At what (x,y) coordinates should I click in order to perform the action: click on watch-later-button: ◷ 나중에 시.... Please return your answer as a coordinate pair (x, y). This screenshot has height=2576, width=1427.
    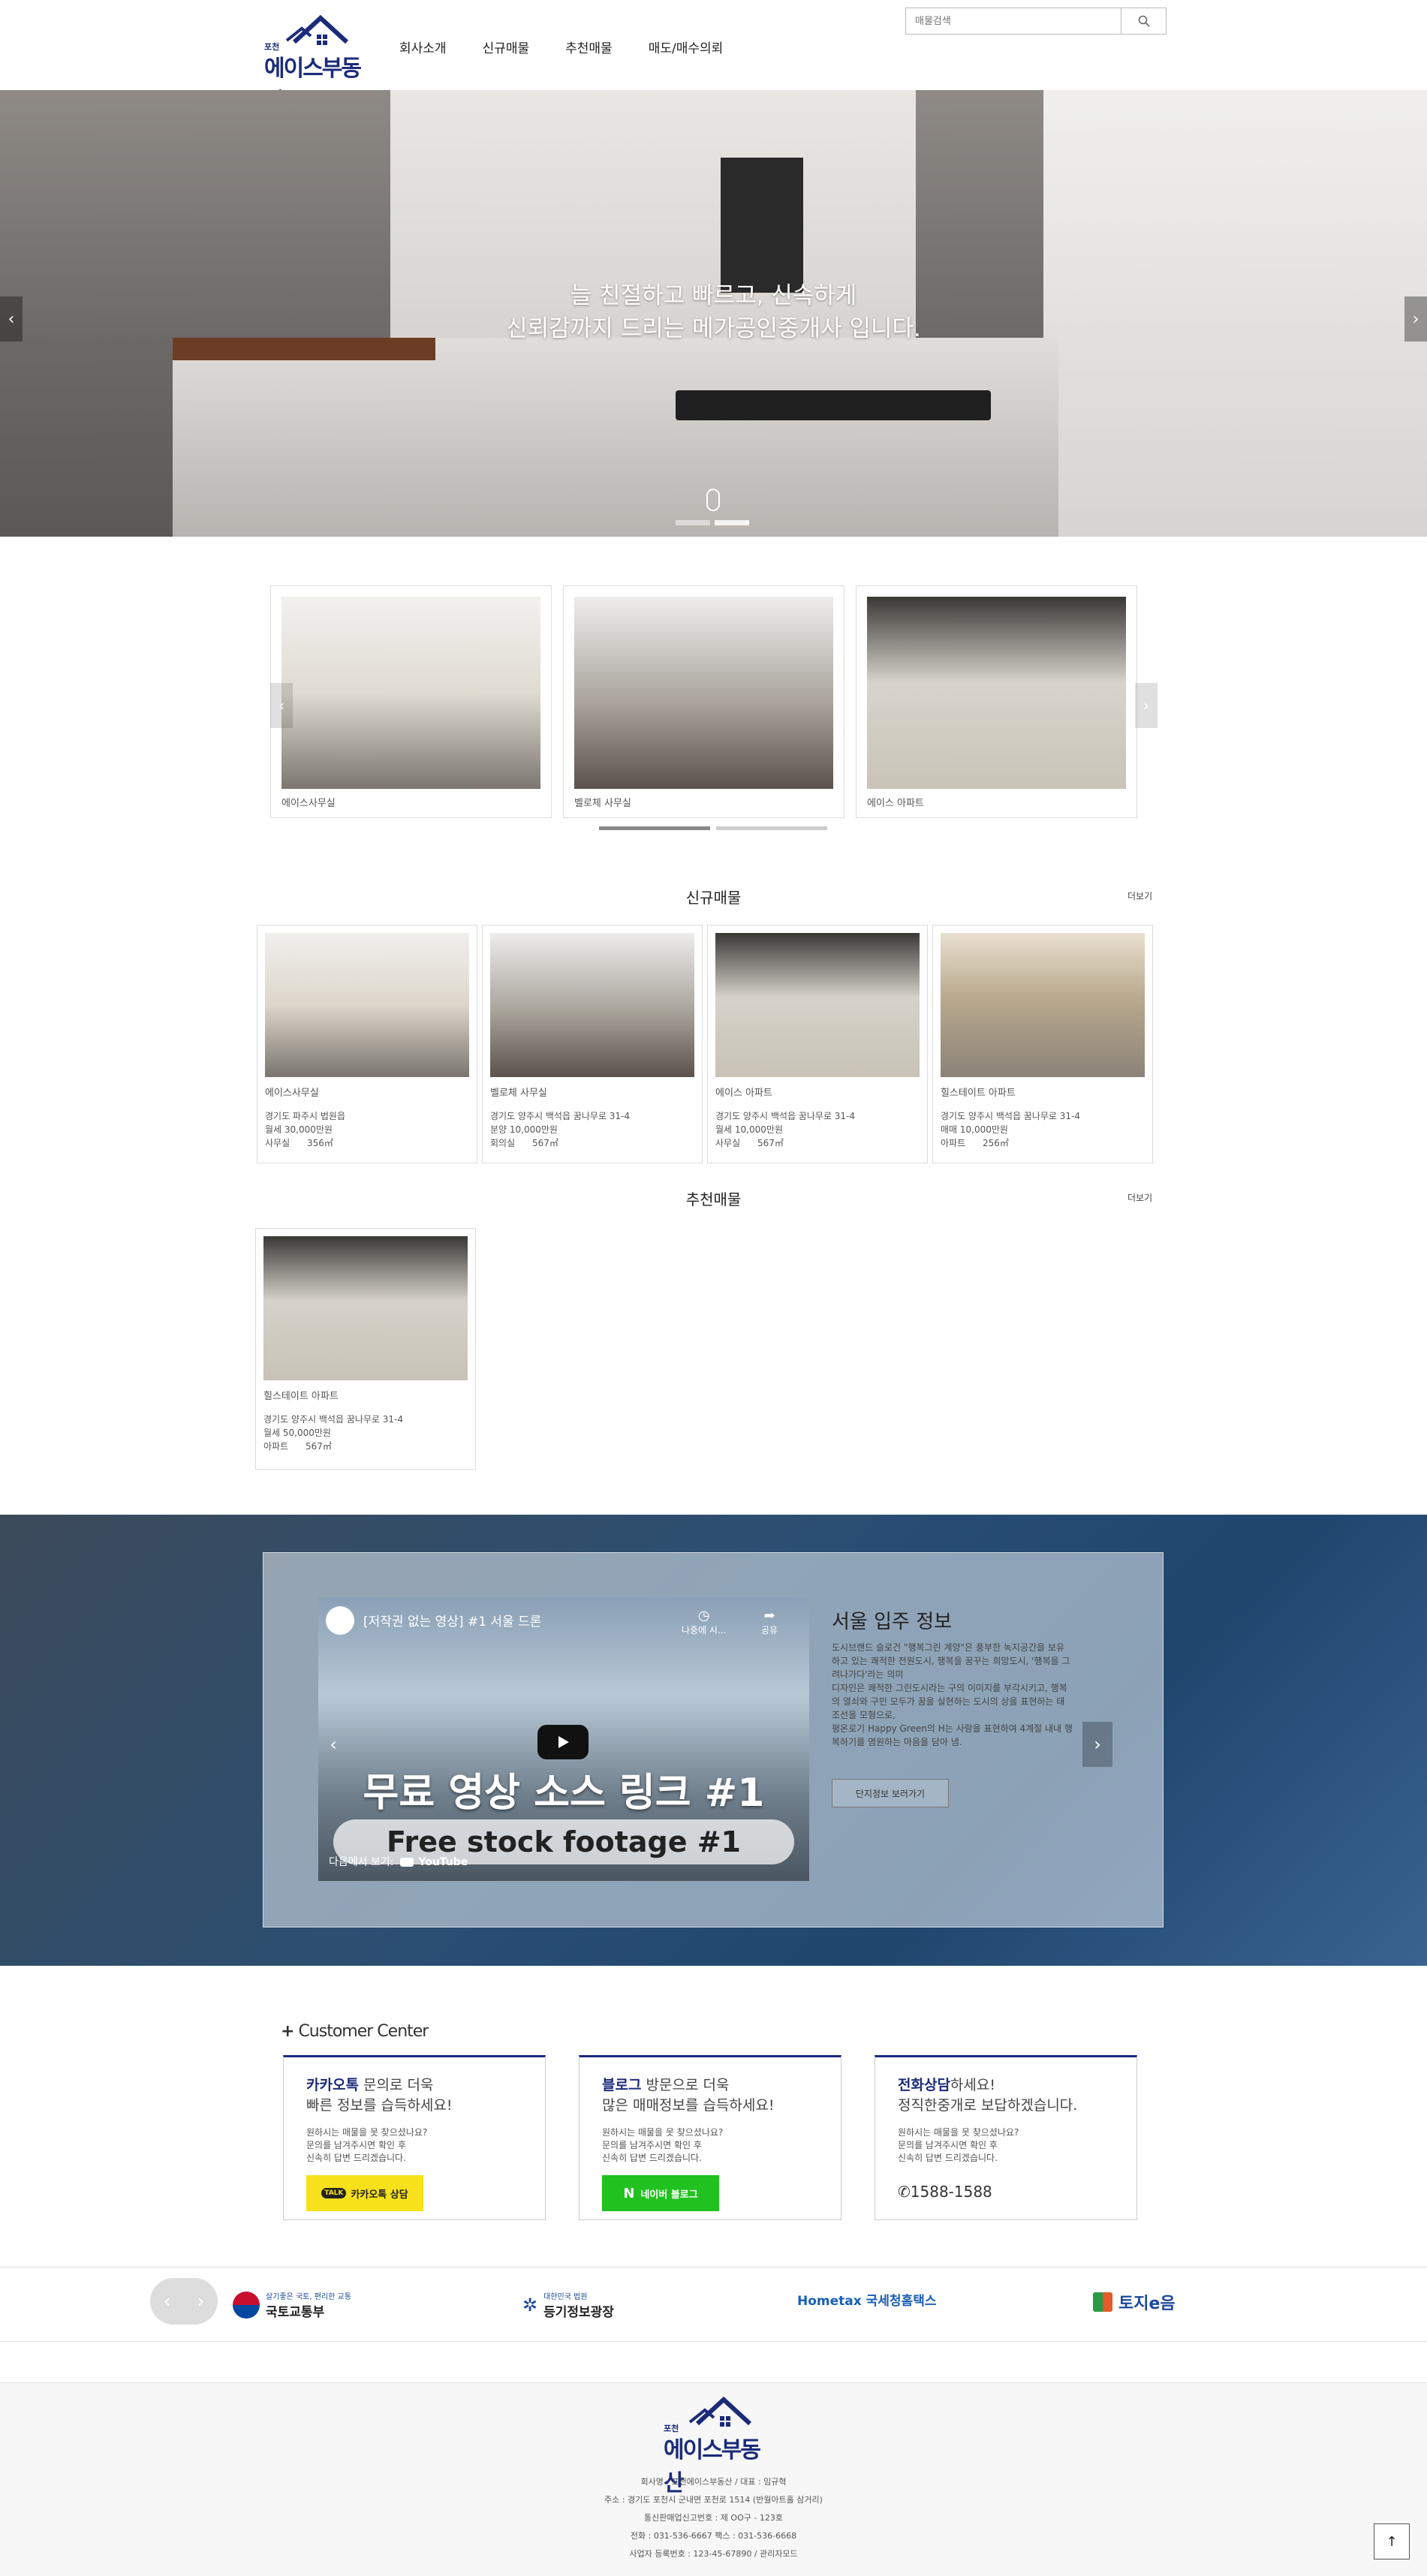
    Looking at the image, I should click on (704, 1622).